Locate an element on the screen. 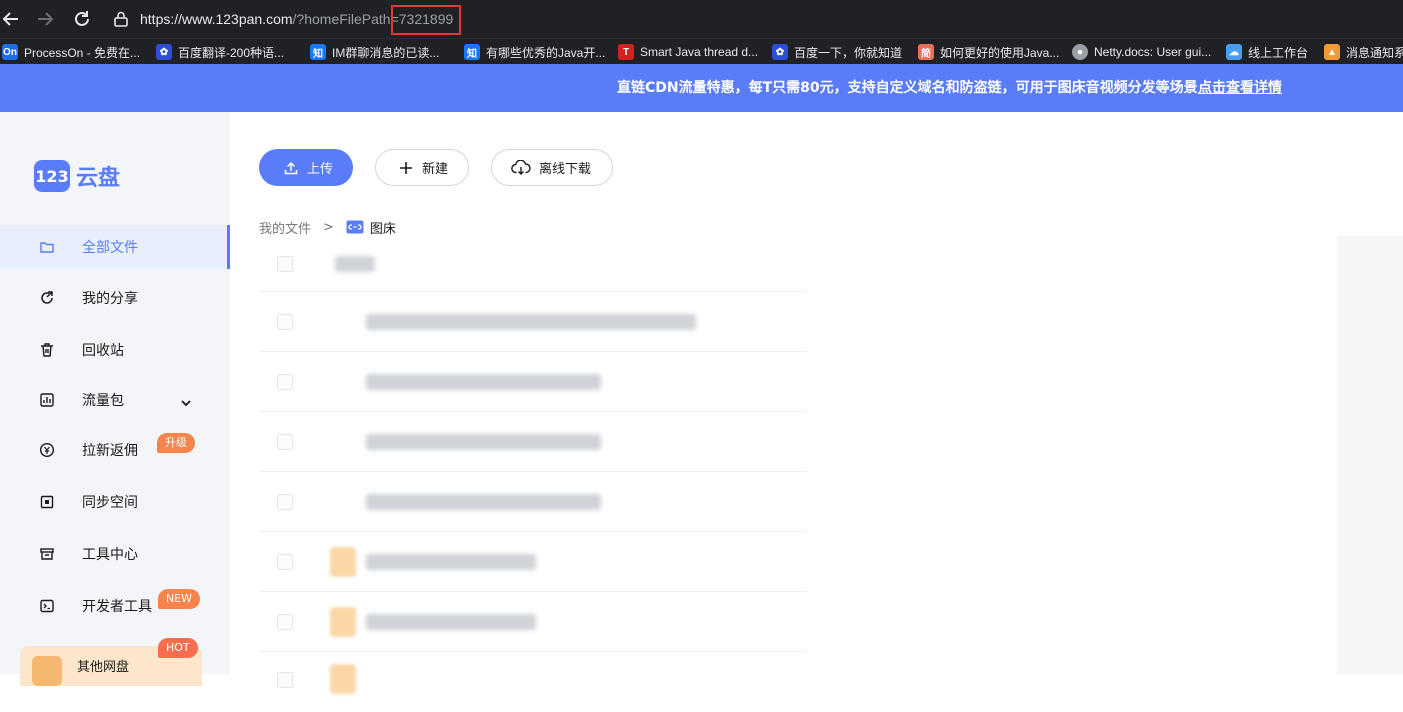 This screenshot has height=712, width=1403. bookmark-notification: ▲ 消息通知系 is located at coordinates (1363, 52).